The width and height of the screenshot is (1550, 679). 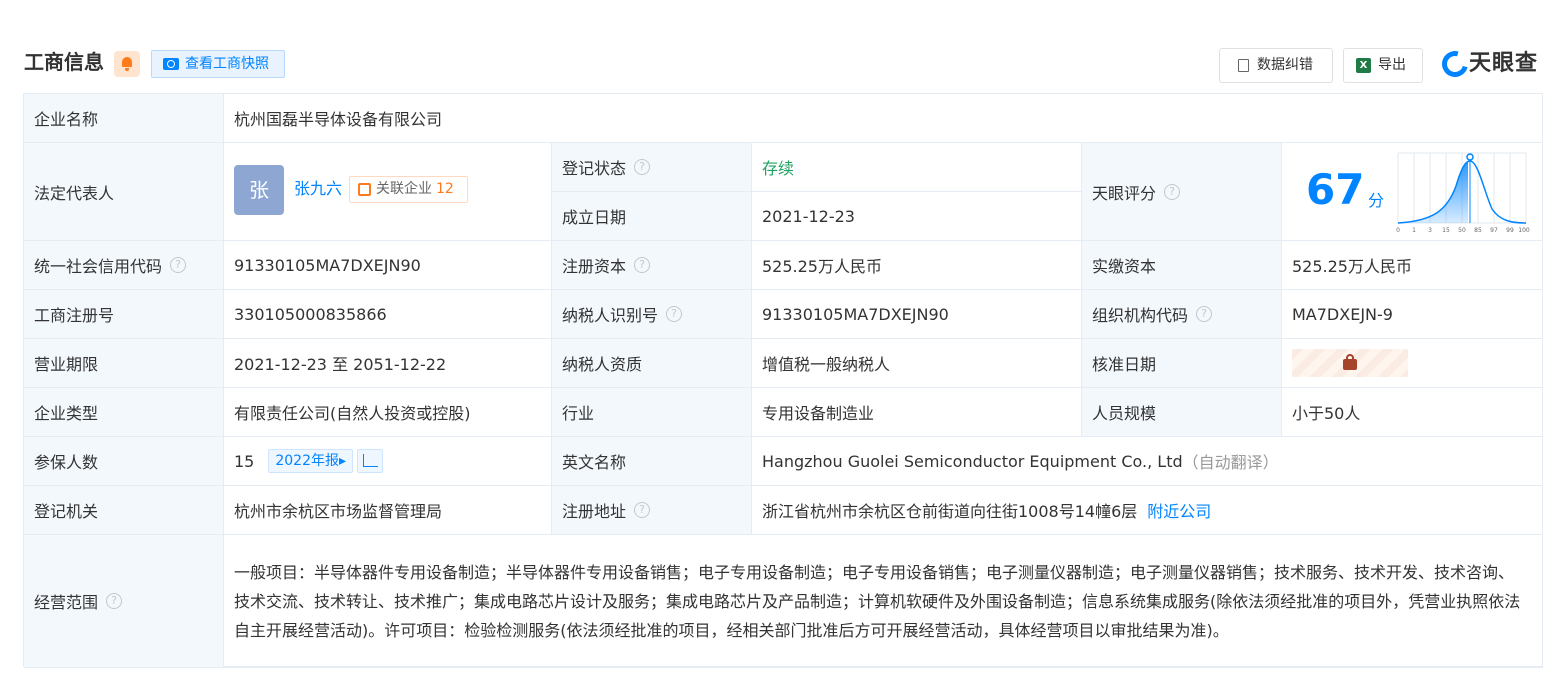 What do you see at coordinates (917, 363) in the screenshot?
I see `taxpayer-qual-value: 增值税一般纳税人` at bounding box center [917, 363].